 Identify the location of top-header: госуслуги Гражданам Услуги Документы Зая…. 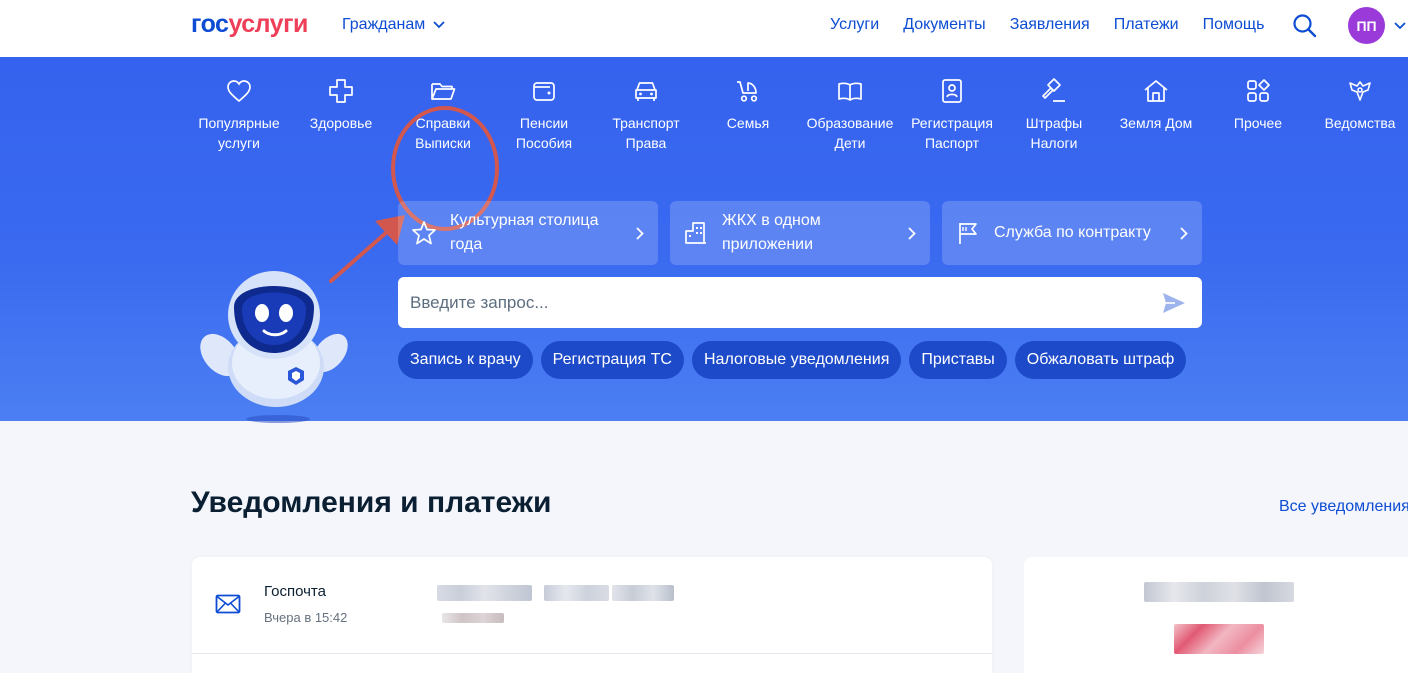
(704, 28).